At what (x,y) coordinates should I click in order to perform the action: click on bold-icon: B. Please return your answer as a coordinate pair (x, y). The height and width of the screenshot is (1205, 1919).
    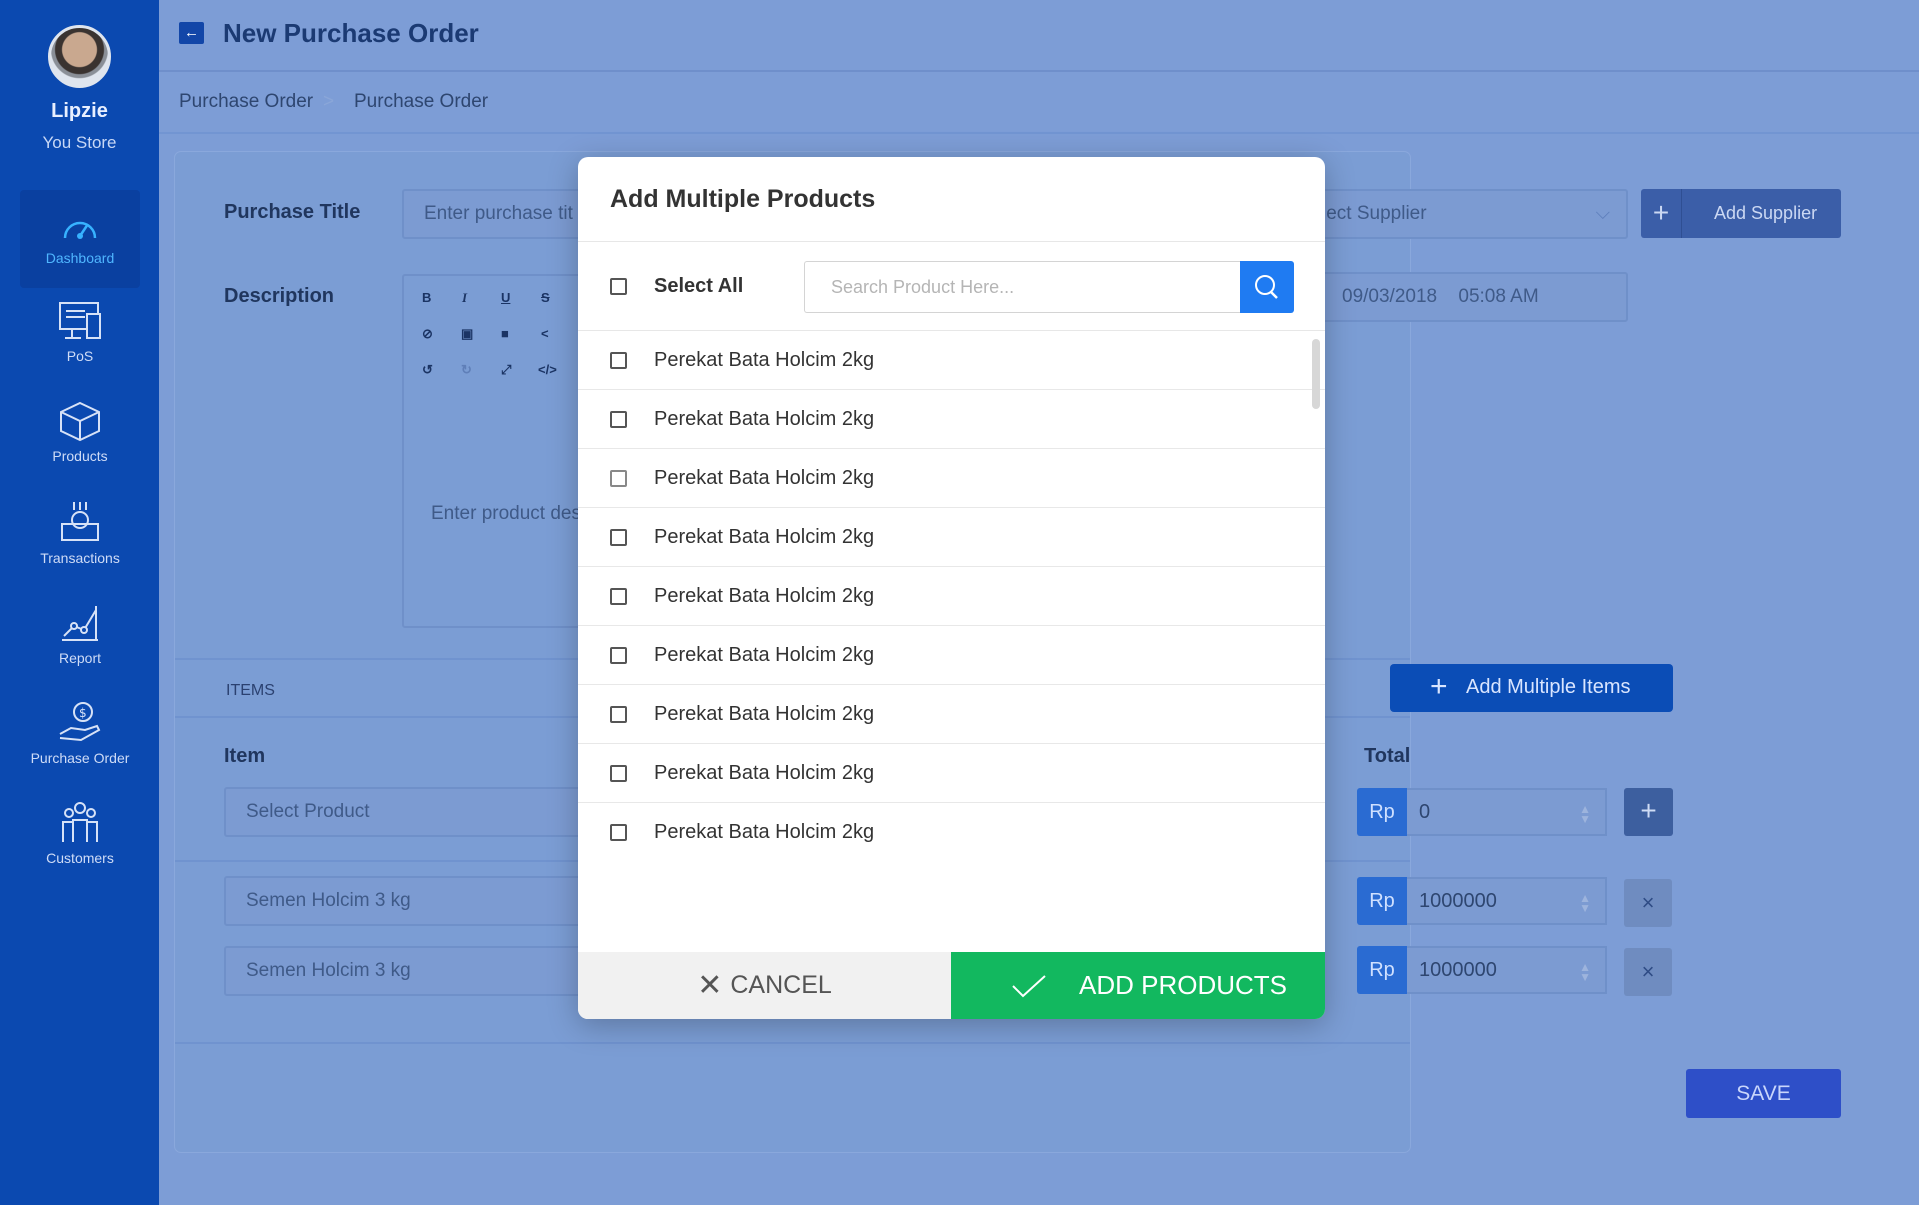
    Looking at the image, I should click on (426, 297).